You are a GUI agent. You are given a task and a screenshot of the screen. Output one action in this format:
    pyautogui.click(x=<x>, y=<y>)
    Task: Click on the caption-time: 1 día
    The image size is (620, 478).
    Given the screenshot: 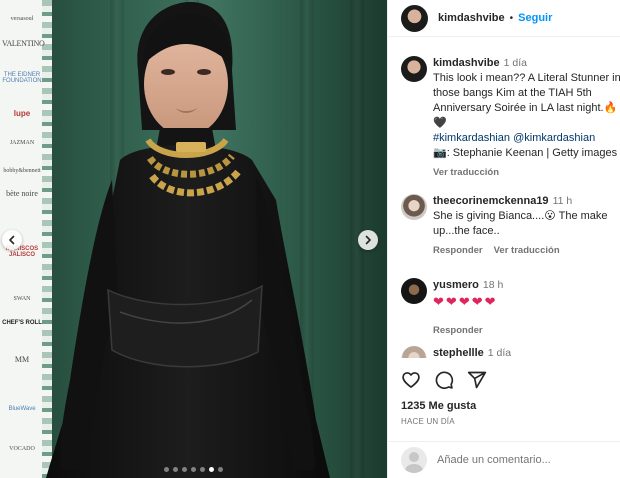 What is the action you would take?
    pyautogui.click(x=515, y=63)
    